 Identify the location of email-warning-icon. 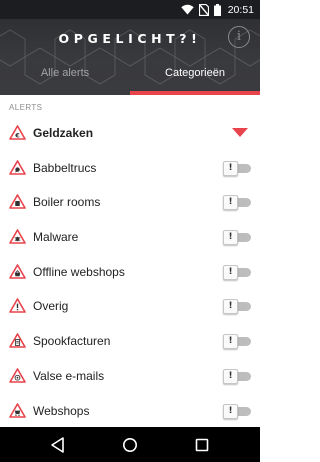
(17, 375).